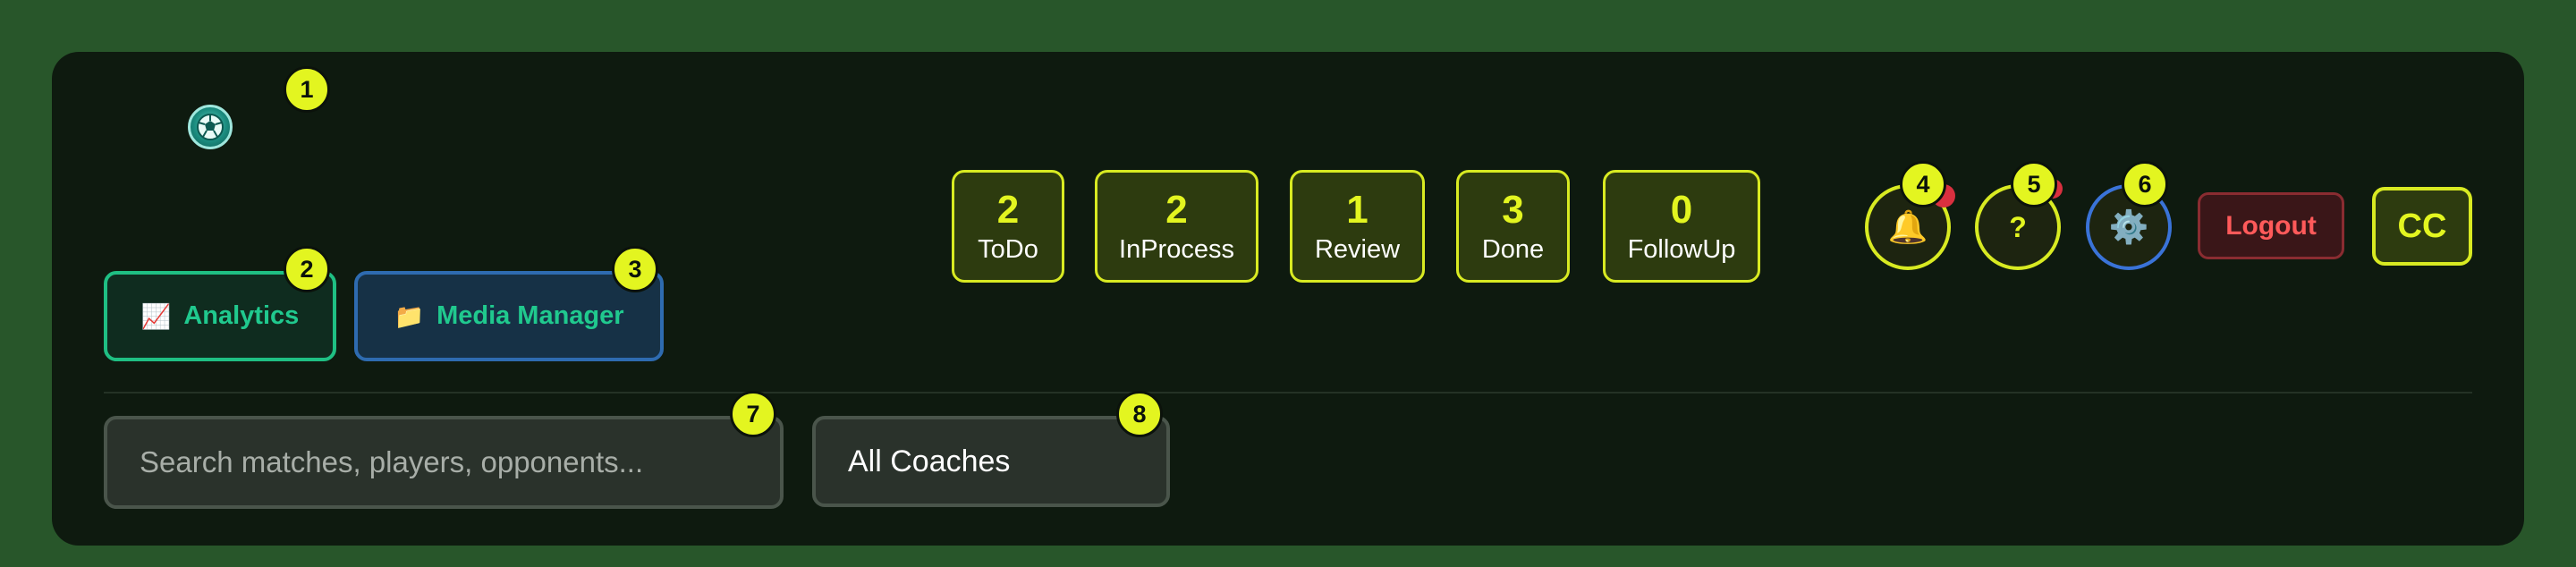 Image resolution: width=2576 pixels, height=567 pixels. What do you see at coordinates (2018, 226) in the screenshot?
I see `help-icon: ?` at bounding box center [2018, 226].